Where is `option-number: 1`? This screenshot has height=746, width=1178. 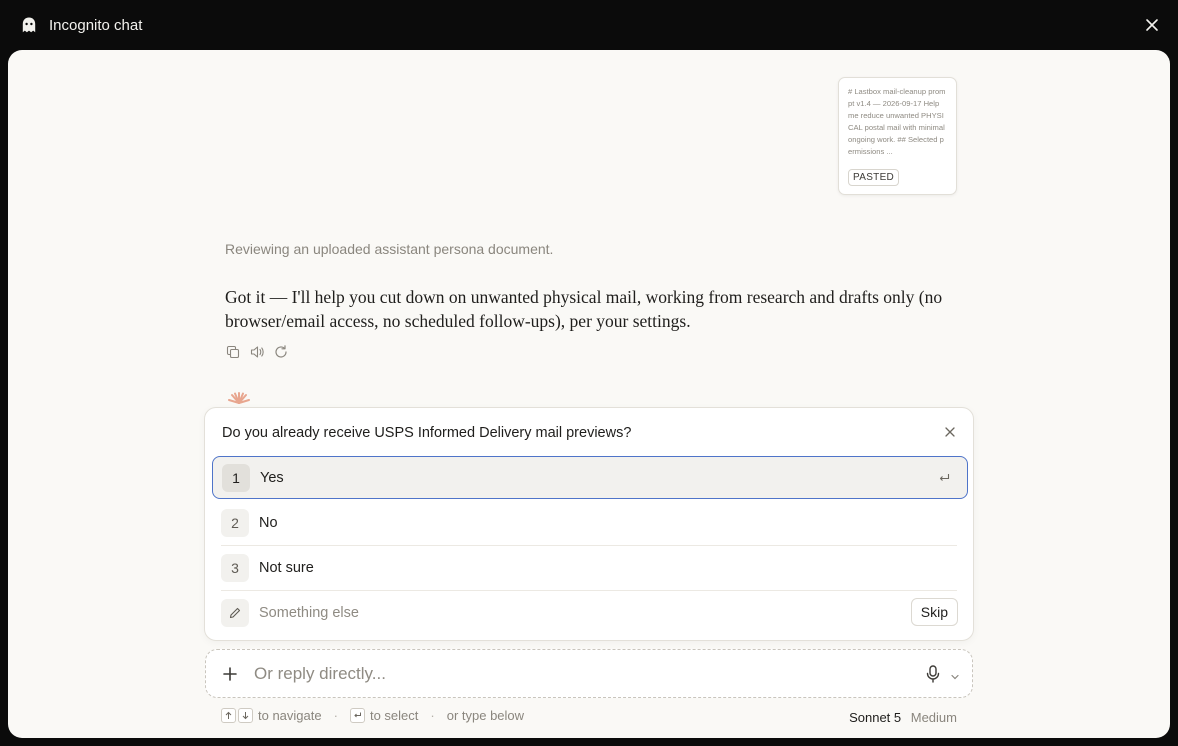
option-number: 1 is located at coordinates (236, 477).